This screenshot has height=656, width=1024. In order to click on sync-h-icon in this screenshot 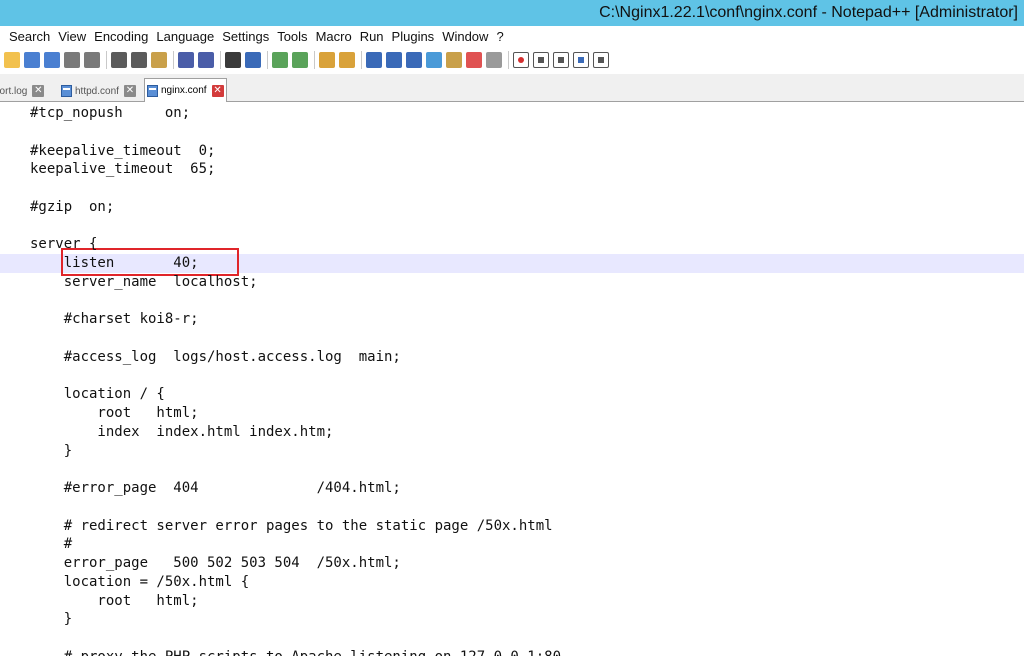, I will do `click(347, 60)`.